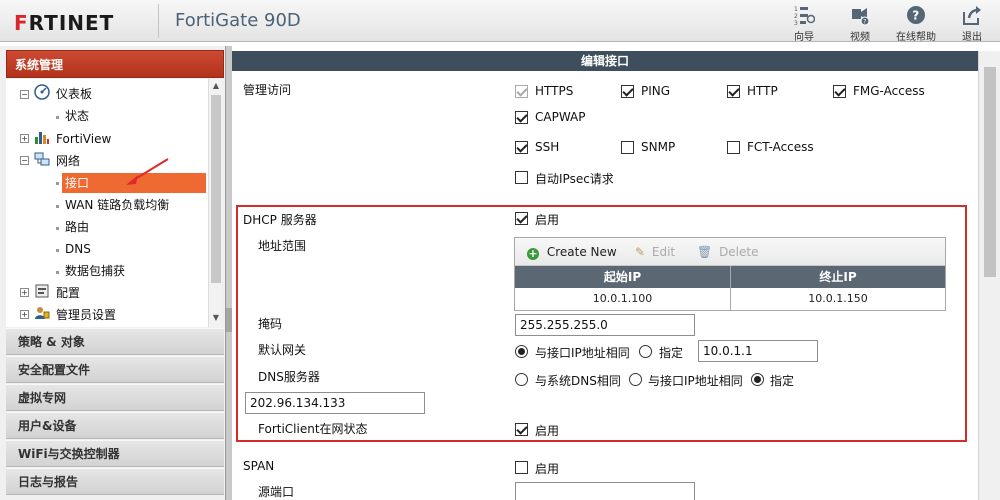 The height and width of the screenshot is (500, 1000). I want to click on admin-access-label: 管理访问, so click(267, 90).